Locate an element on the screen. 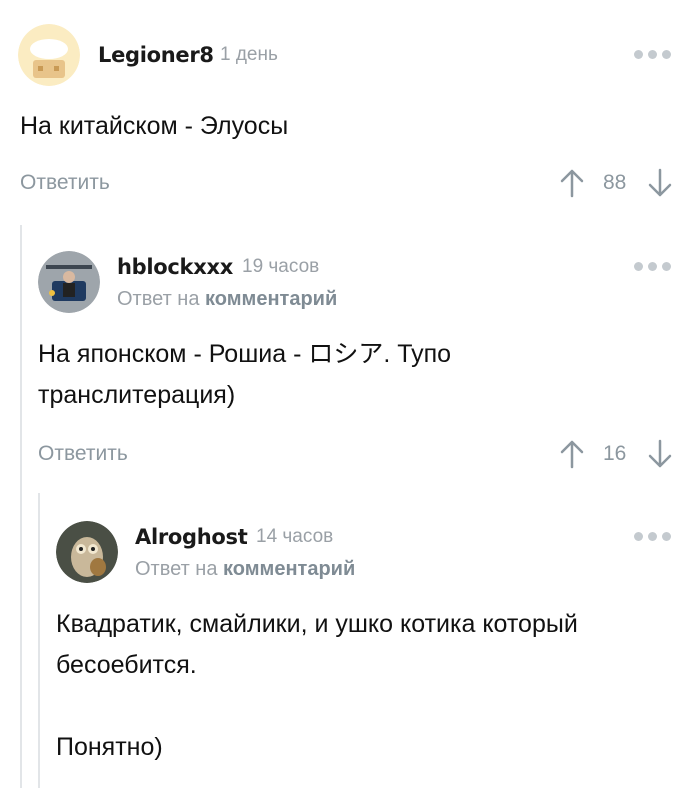 This screenshot has height=788, width=700. username: hblockxxx is located at coordinates (175, 267).